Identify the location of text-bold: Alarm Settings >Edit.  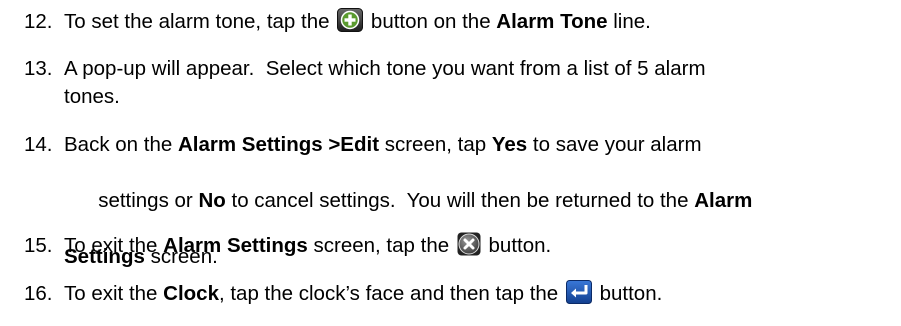
(278, 144).